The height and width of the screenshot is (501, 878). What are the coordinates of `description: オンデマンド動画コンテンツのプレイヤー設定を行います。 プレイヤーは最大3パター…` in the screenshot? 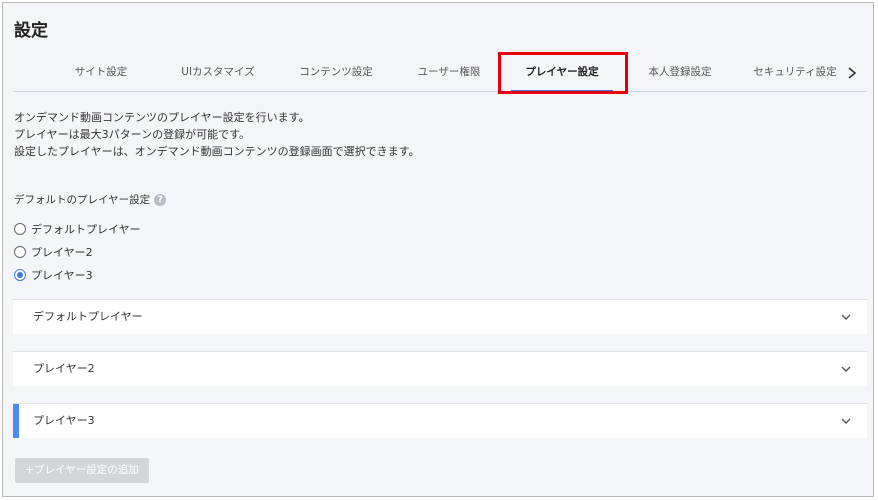 It's located at (217, 134).